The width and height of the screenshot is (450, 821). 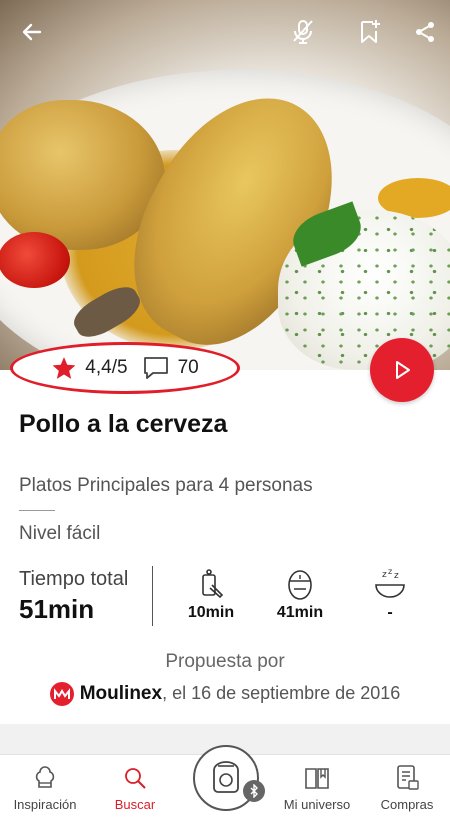 I want to click on brand-link: Moulinex, so click(x=121, y=693).